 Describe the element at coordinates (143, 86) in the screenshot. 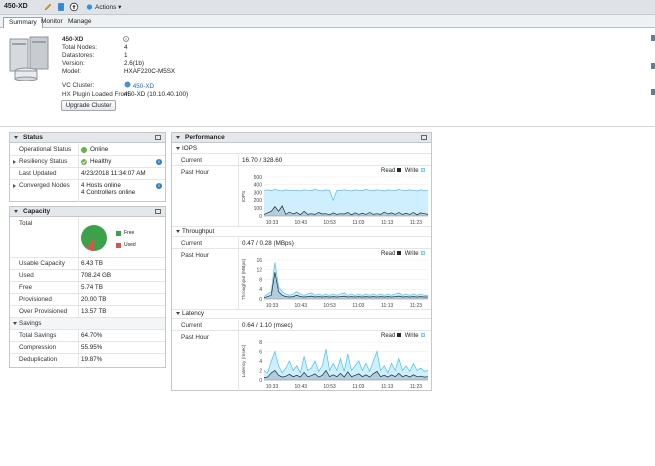

I see `vc-cluster-value: 450-XD` at that location.